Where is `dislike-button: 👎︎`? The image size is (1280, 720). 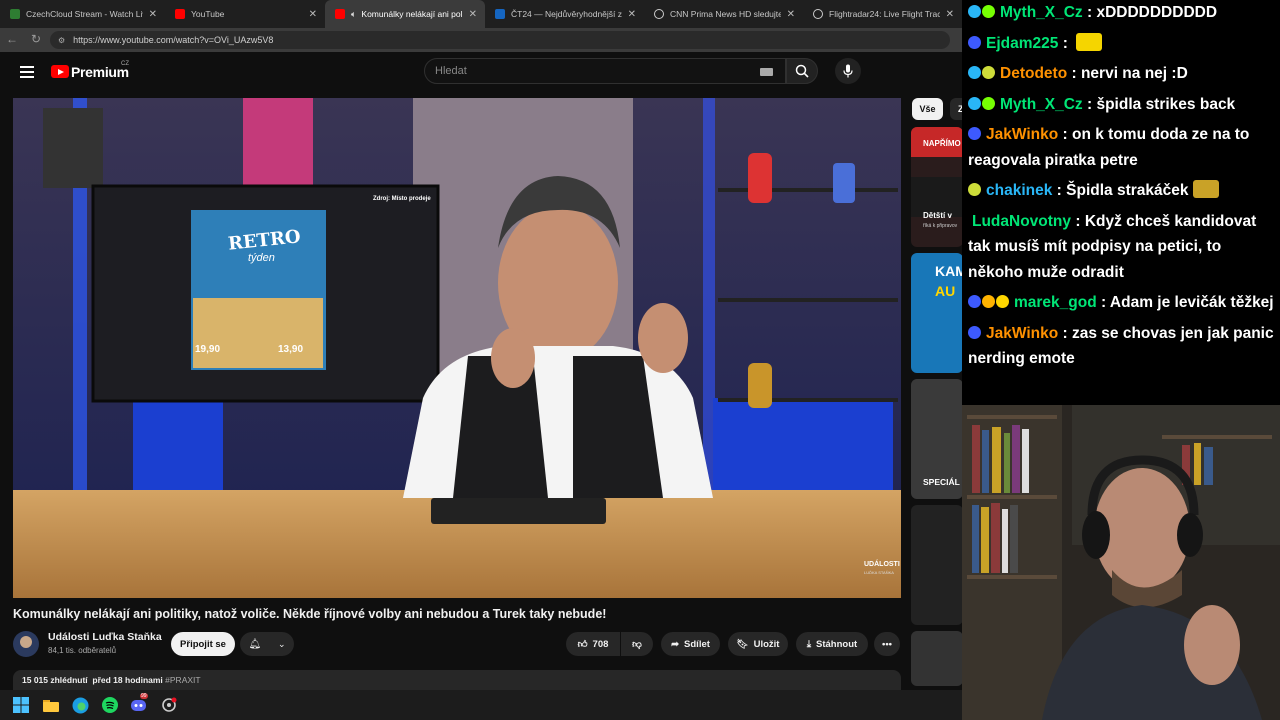 dislike-button: 👎︎ is located at coordinates (637, 644).